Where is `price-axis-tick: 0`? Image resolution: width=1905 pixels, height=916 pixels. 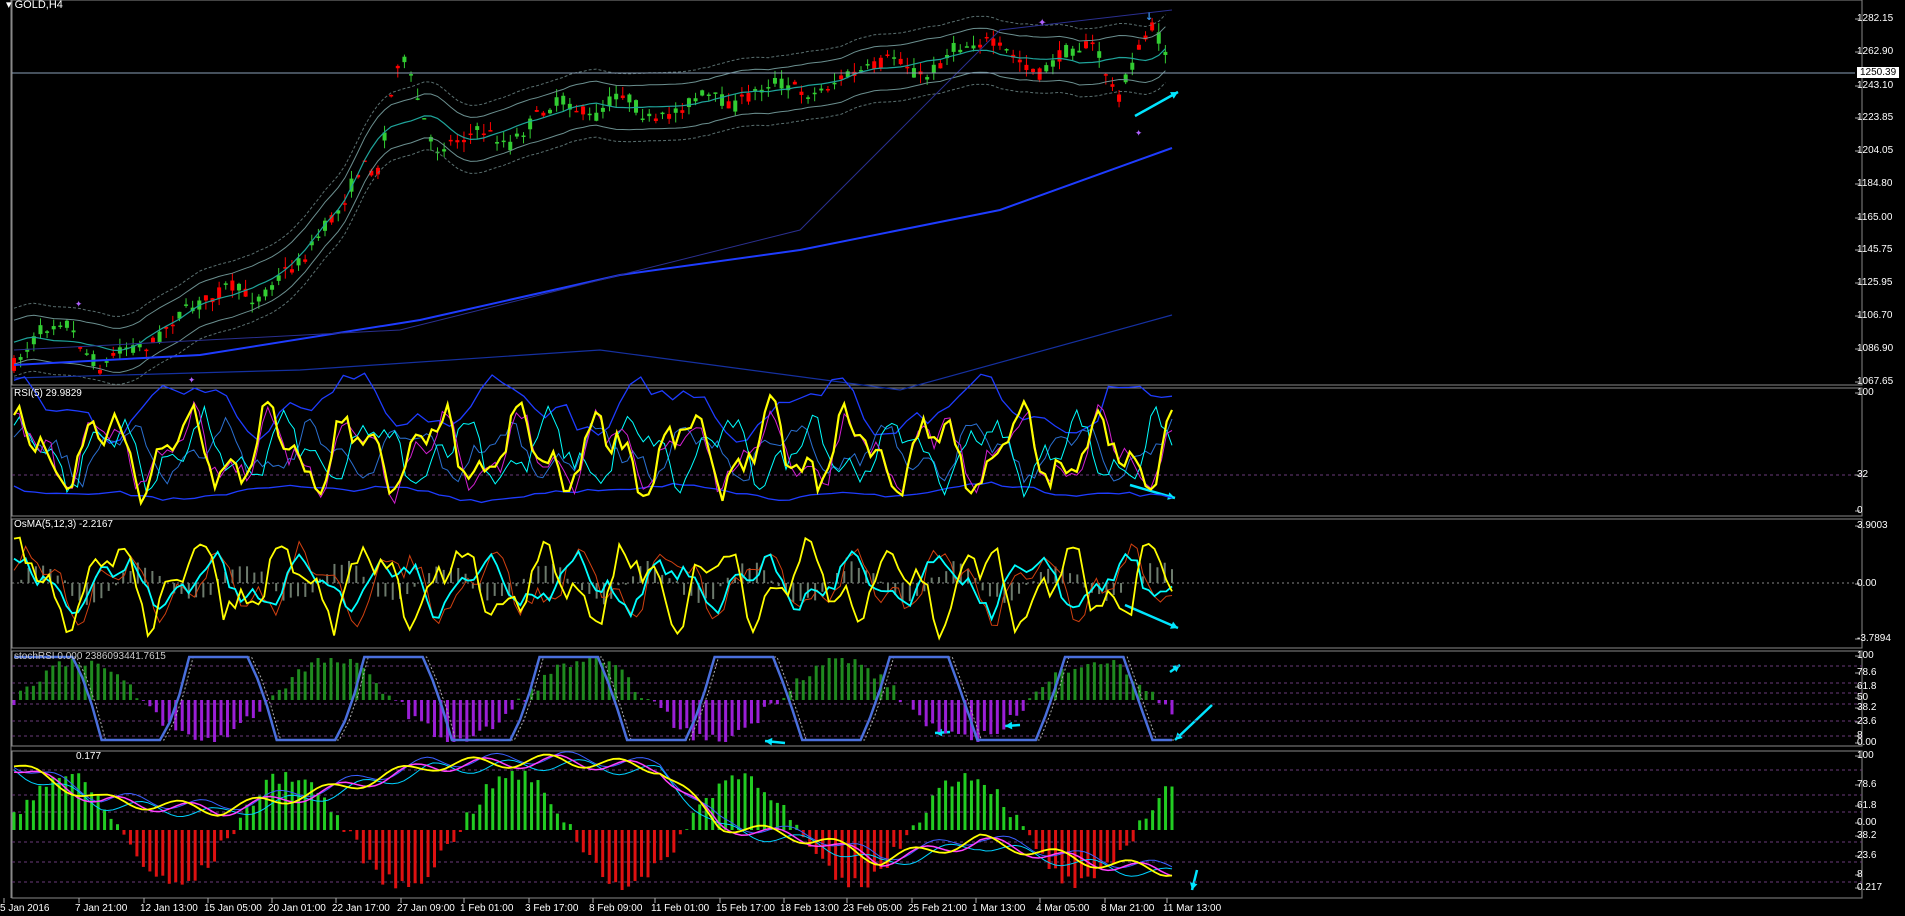
price-axis-tick: 0 is located at coordinates (1860, 510).